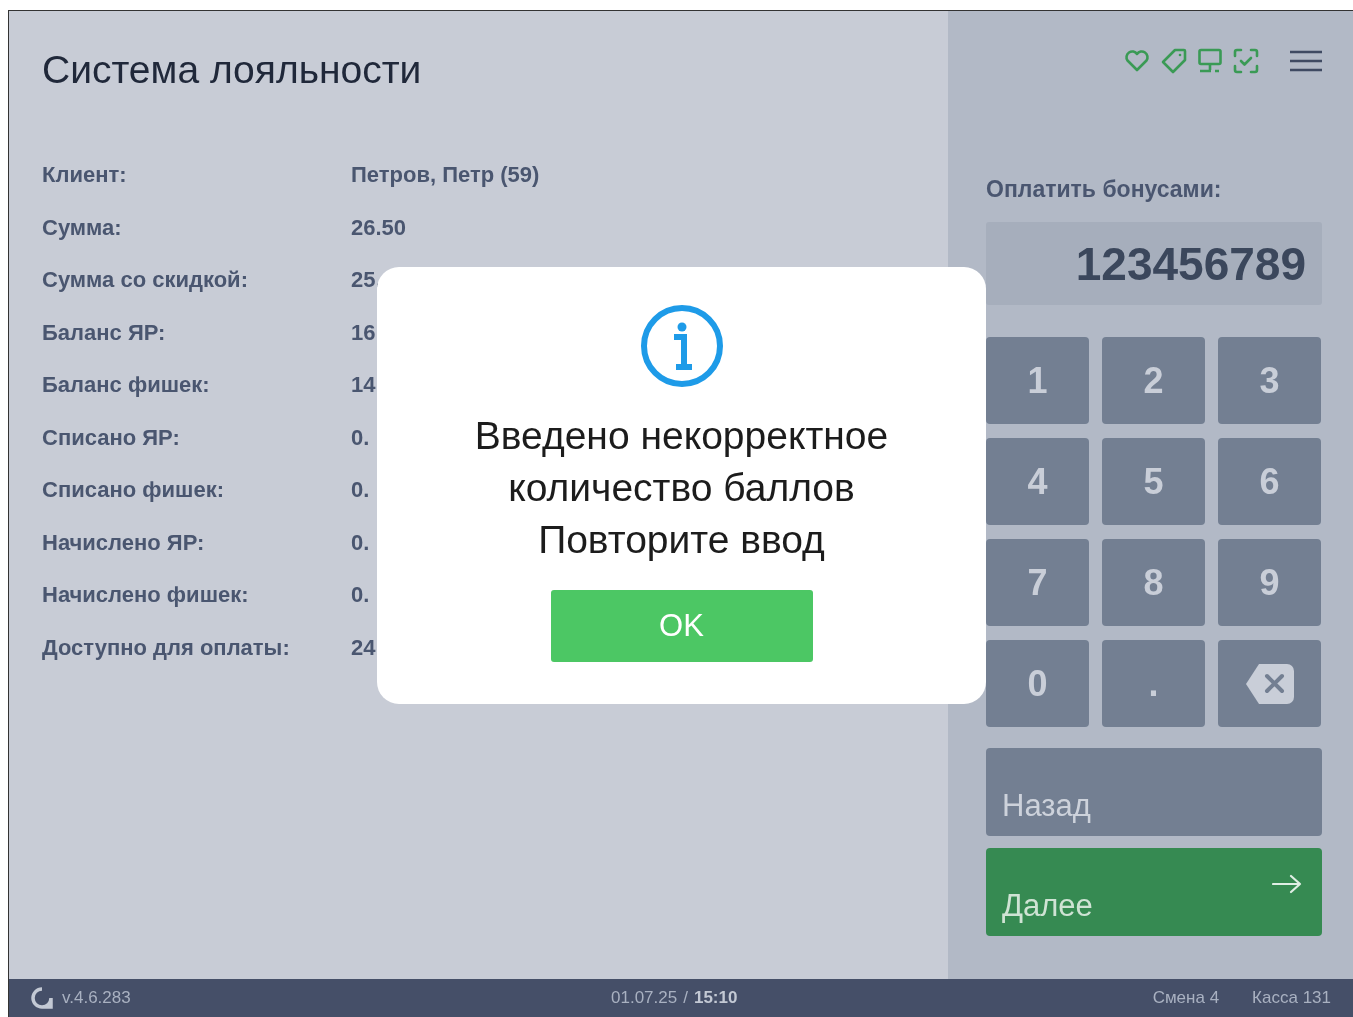 The image size is (1353, 1017). I want to click on next-button: Далее, so click(1154, 892).